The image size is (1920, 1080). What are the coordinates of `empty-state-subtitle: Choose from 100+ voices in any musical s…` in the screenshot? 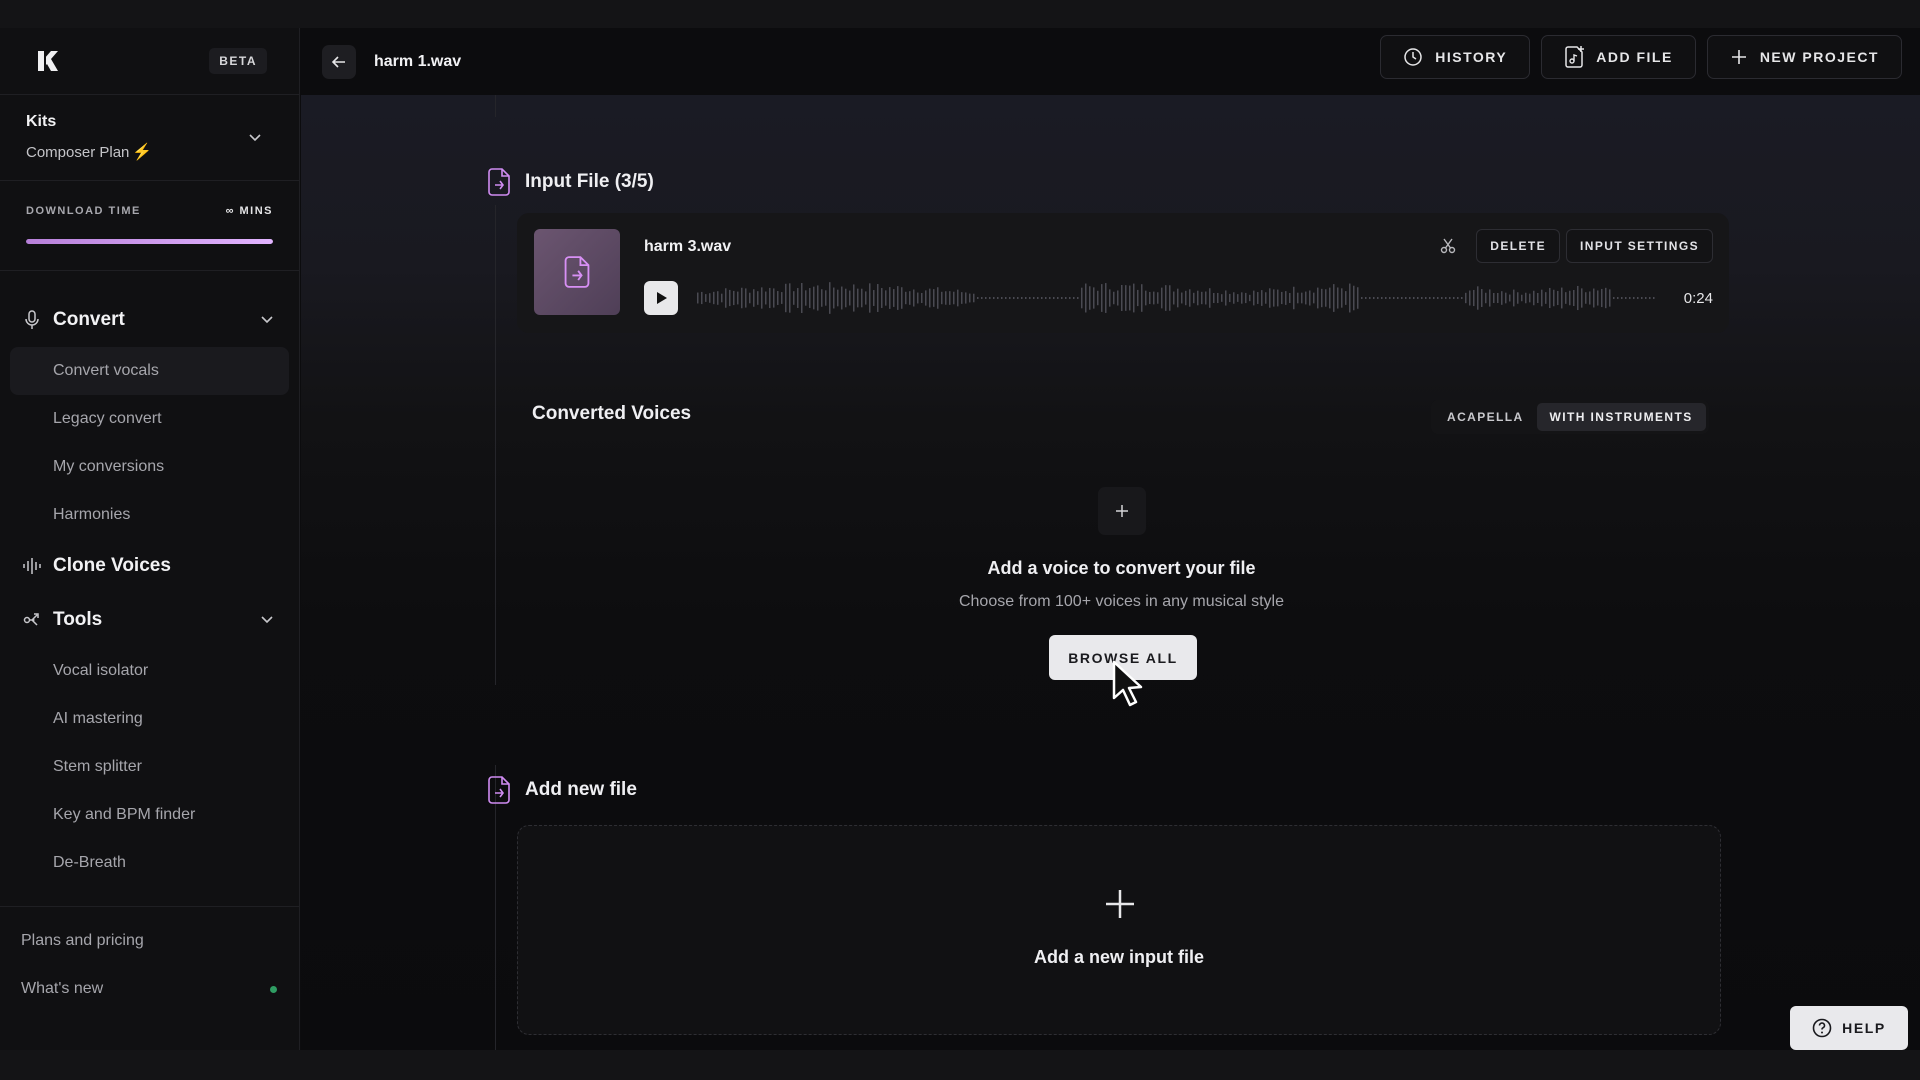 It's located at (1121, 601).